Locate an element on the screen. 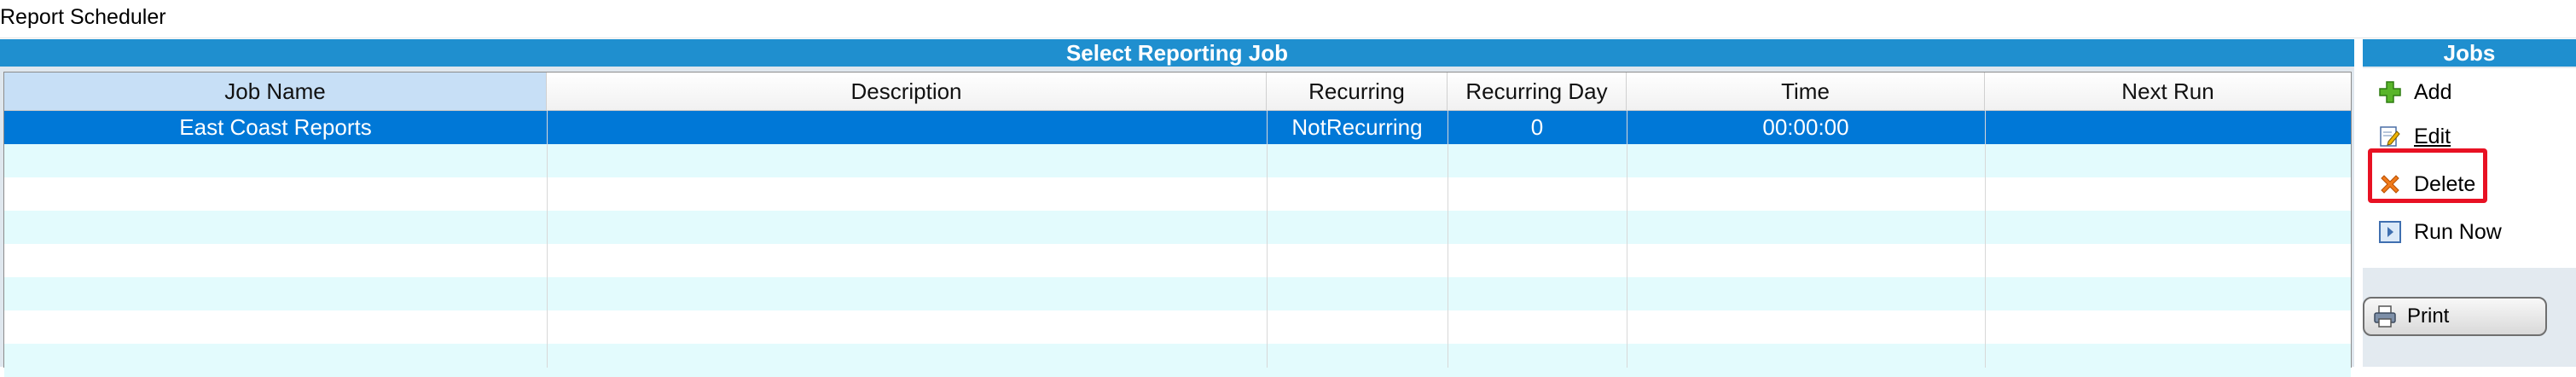 The image size is (2576, 377). print-label: Print is located at coordinates (2428, 316).